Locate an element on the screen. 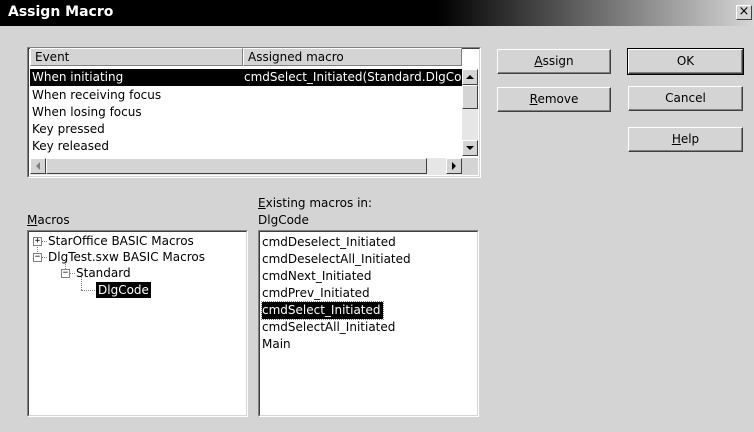 This screenshot has width=754, height=432. scroll-left-button is located at coordinates (38, 166).